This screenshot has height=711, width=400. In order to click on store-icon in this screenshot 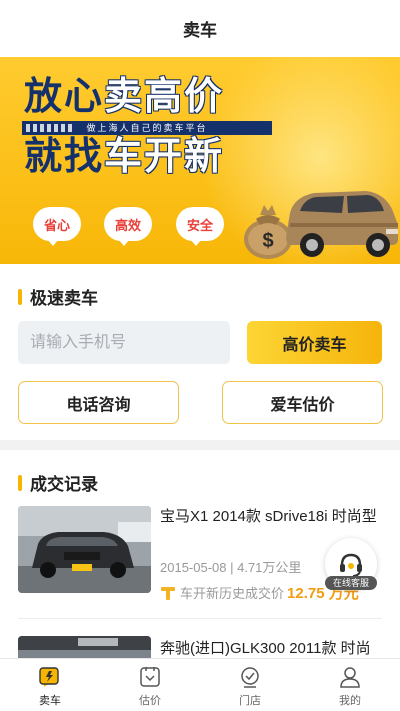, I will do `click(250, 677)`.